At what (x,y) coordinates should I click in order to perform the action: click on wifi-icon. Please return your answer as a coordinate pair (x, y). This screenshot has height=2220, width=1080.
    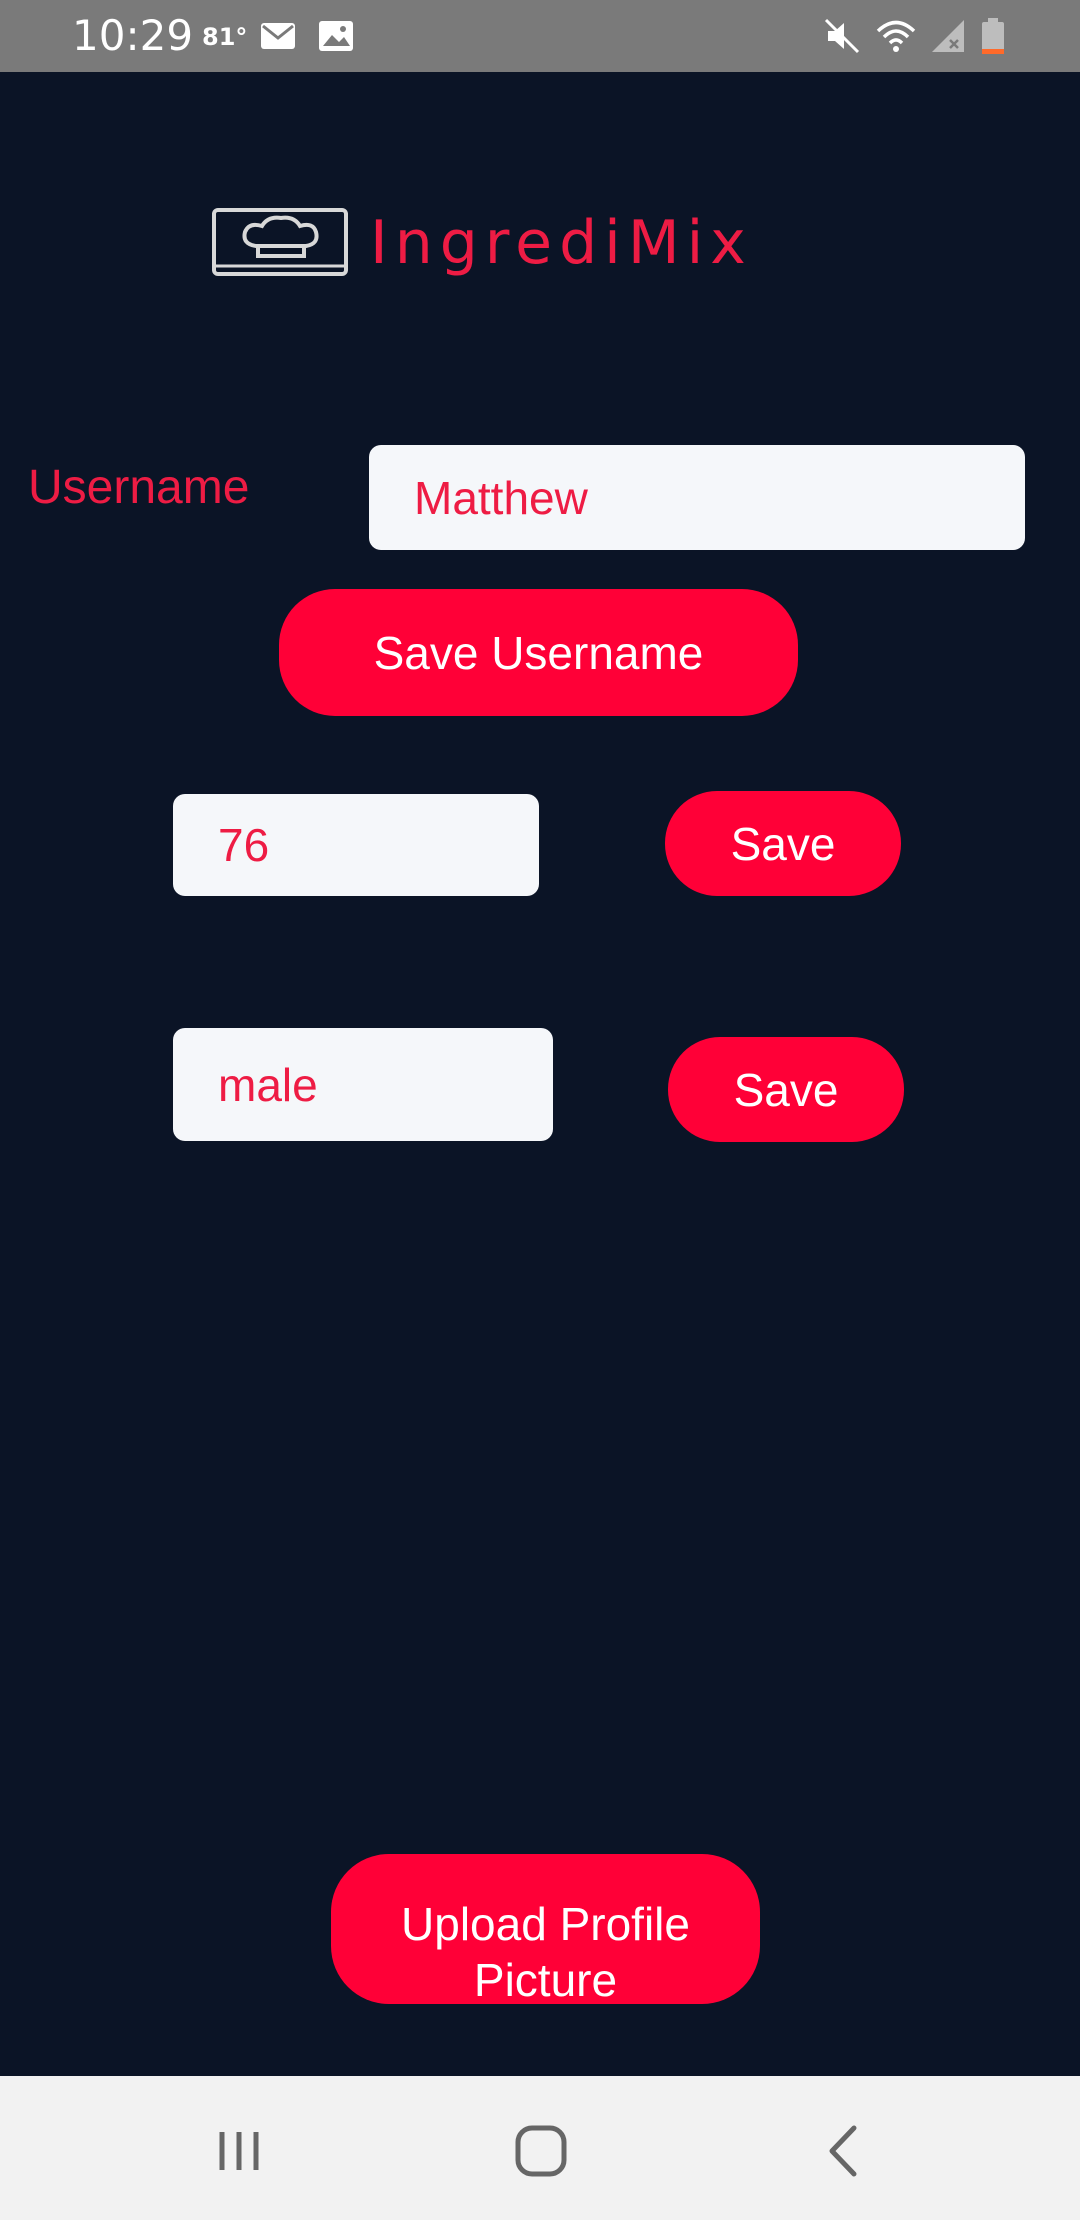
    Looking at the image, I should click on (896, 36).